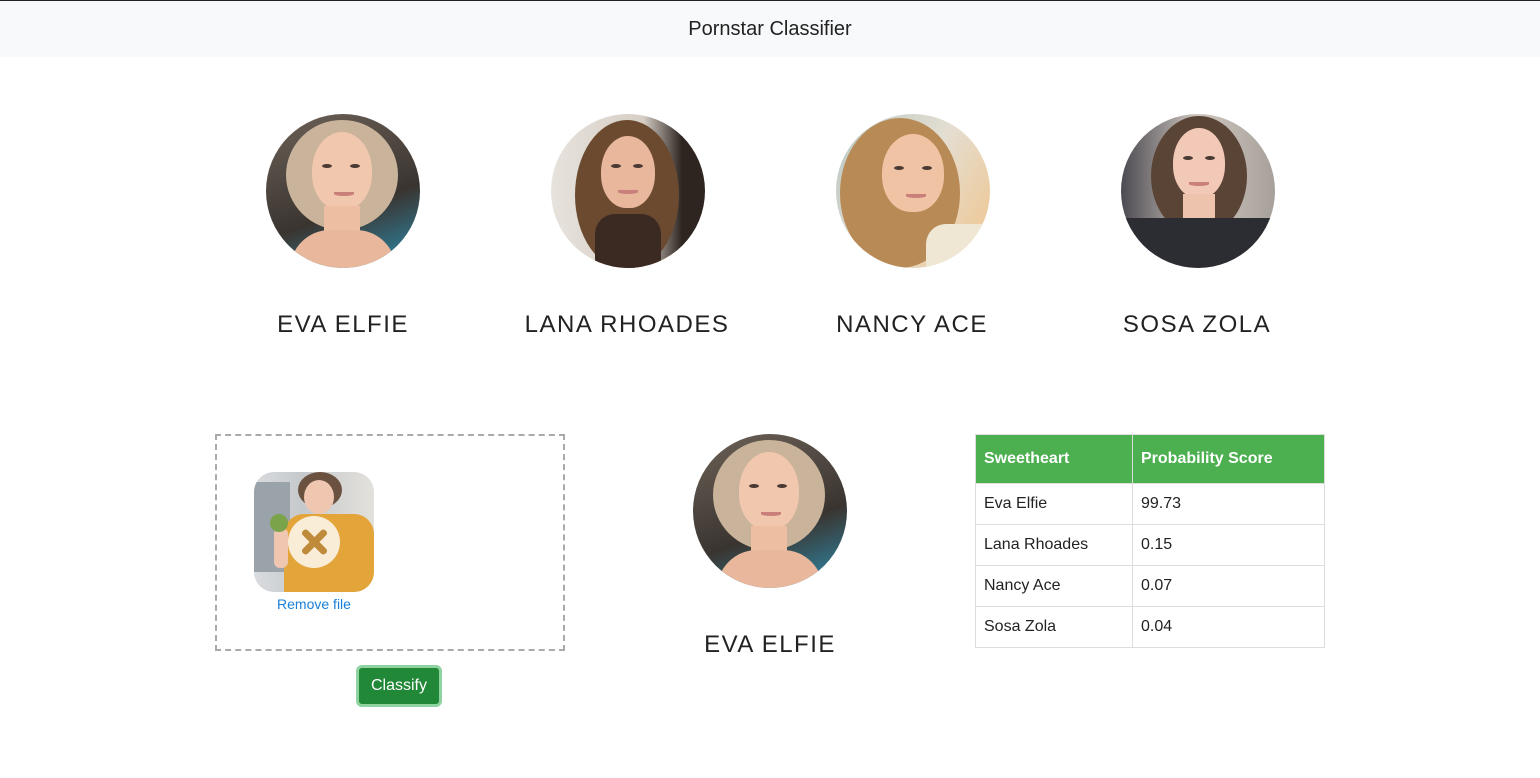 This screenshot has height=778, width=1540. I want to click on gallery-name-sosa-zola: SOSA ZOLA, so click(1197, 324).